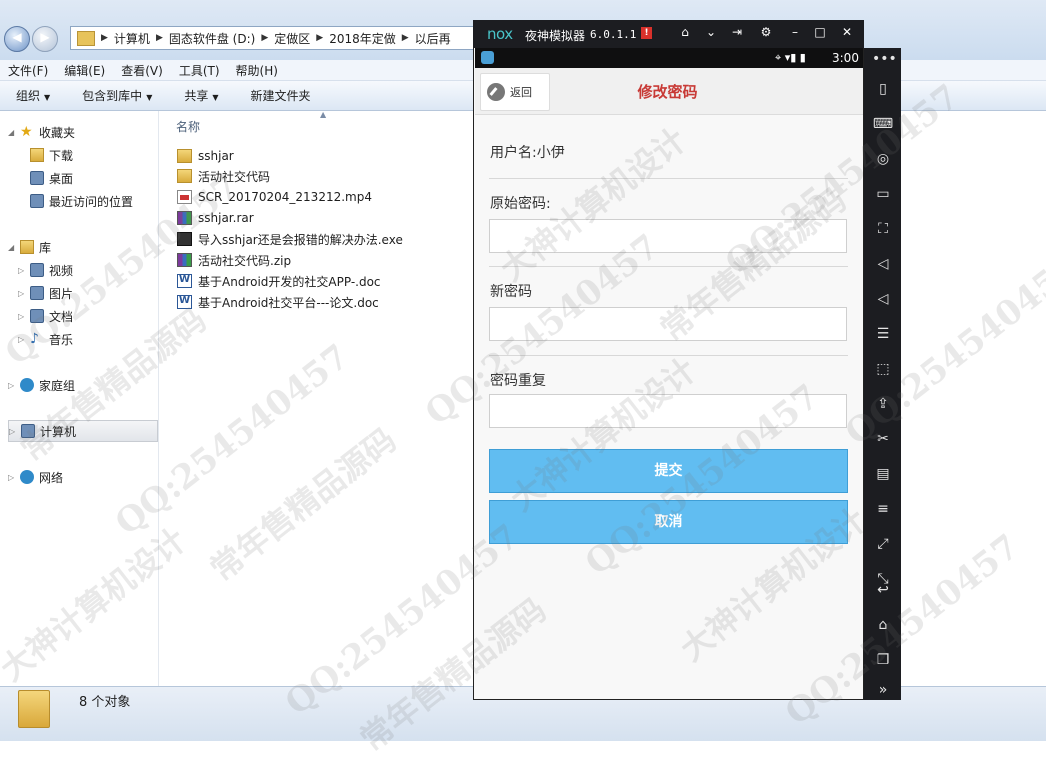  What do you see at coordinates (362, 38) in the screenshot?
I see `breadcrumb-item: 2018年定做` at bounding box center [362, 38].